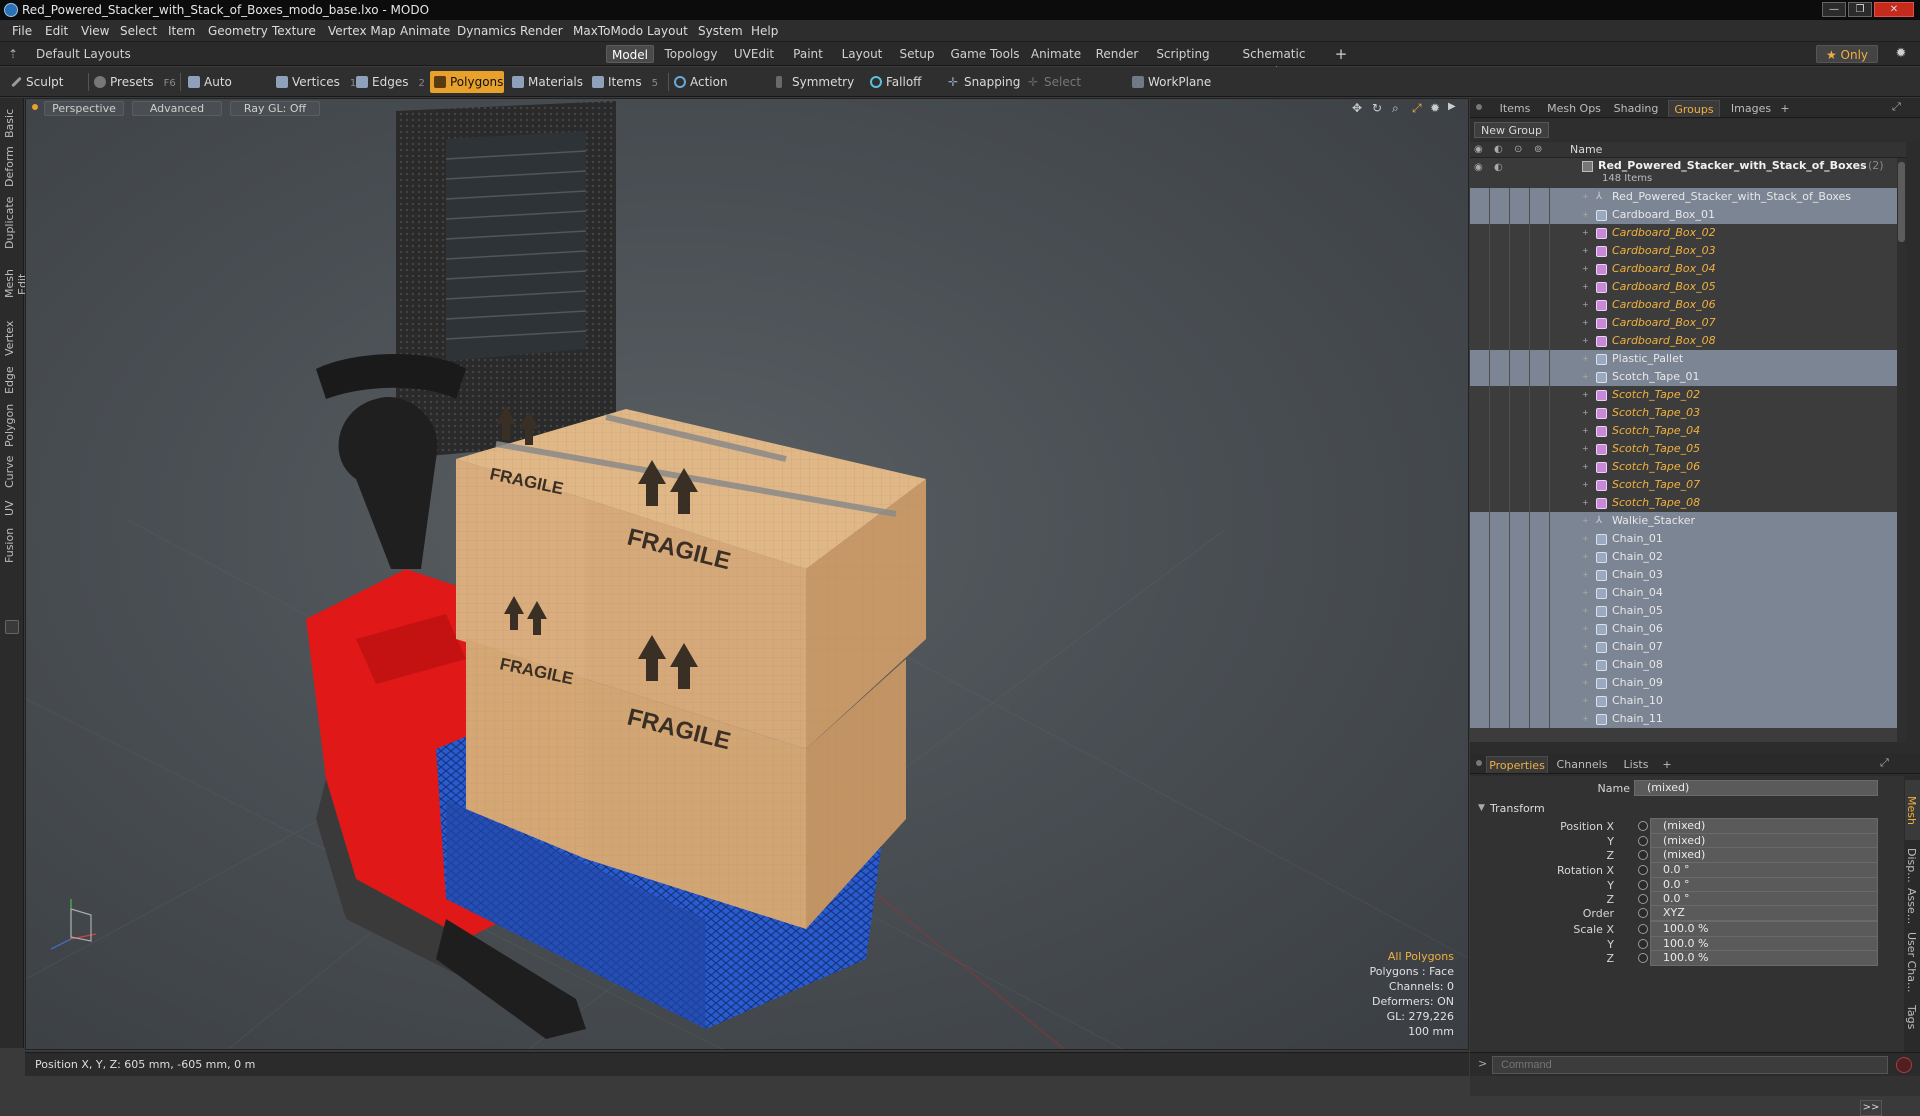 This screenshot has width=1920, height=1116. I want to click on transform-row-field: 0.0 °, so click(1764, 870).